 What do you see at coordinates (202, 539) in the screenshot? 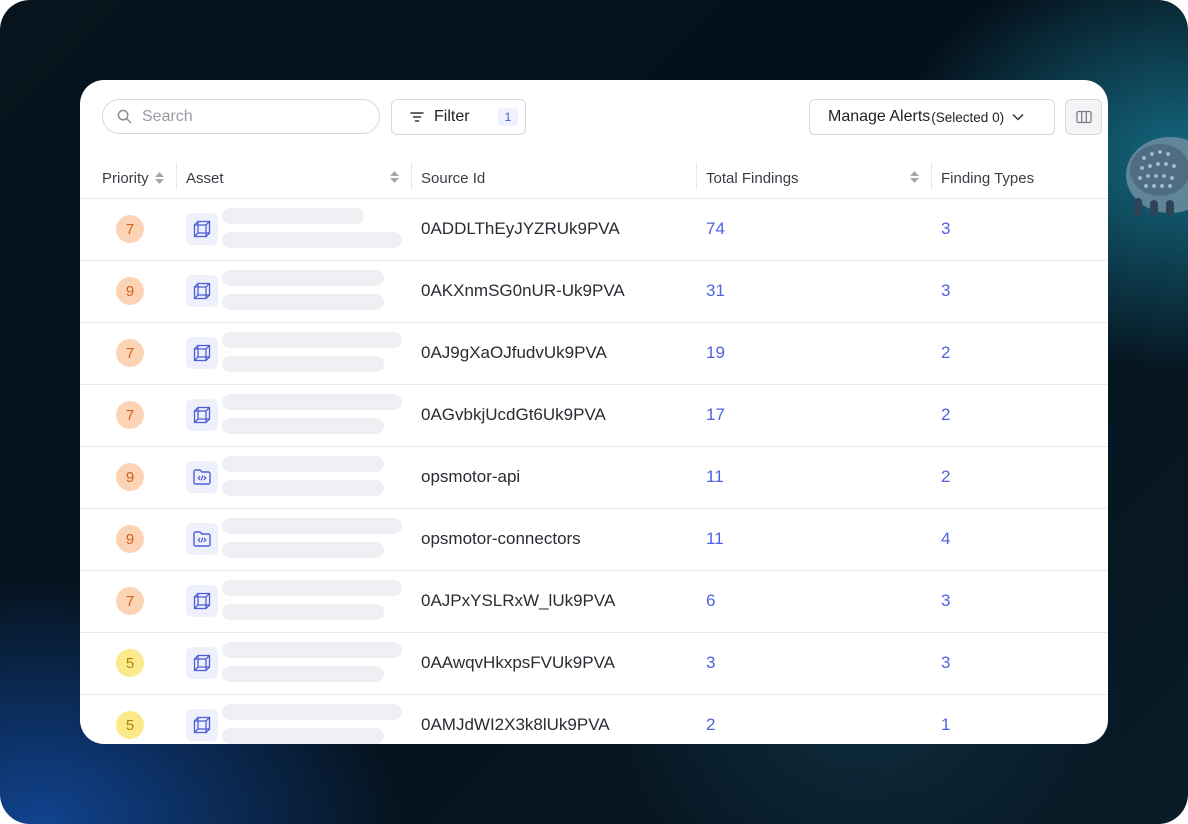
I see `code-folder-icon` at bounding box center [202, 539].